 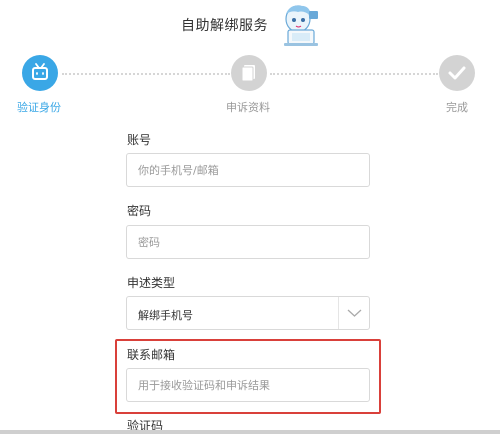 I want to click on tv-icon, so click(x=40, y=71).